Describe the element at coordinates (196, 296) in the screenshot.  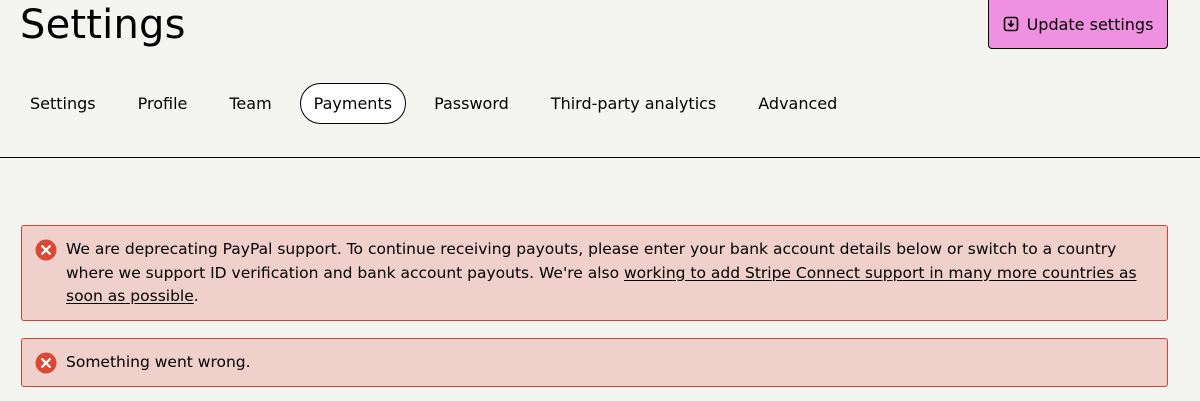
I see `alert-text-after-link: .` at that location.